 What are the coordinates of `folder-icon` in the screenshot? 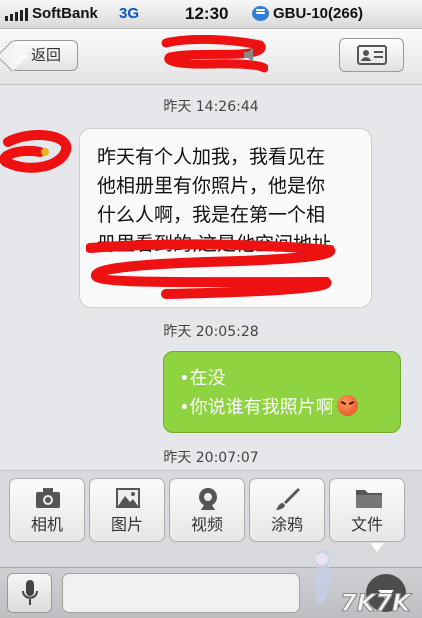 It's located at (369, 499).